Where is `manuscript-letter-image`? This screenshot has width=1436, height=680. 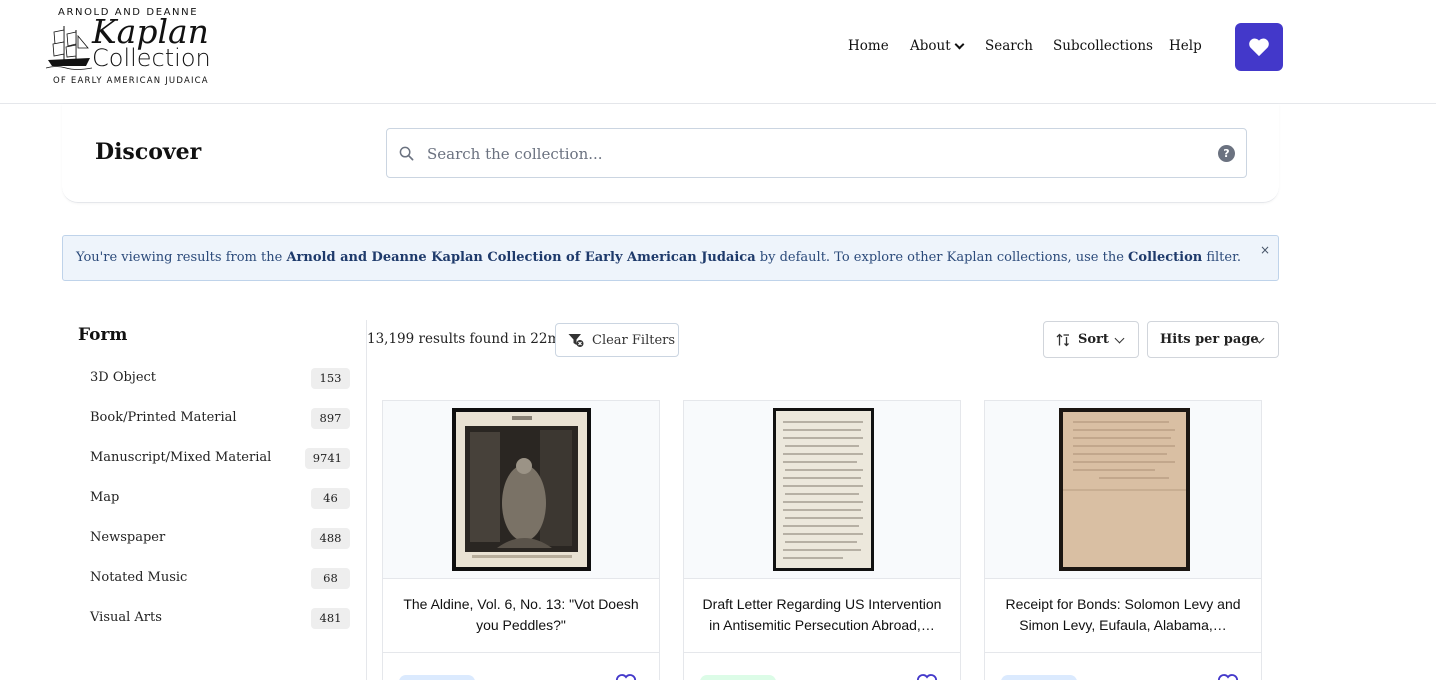 manuscript-letter-image is located at coordinates (823, 489).